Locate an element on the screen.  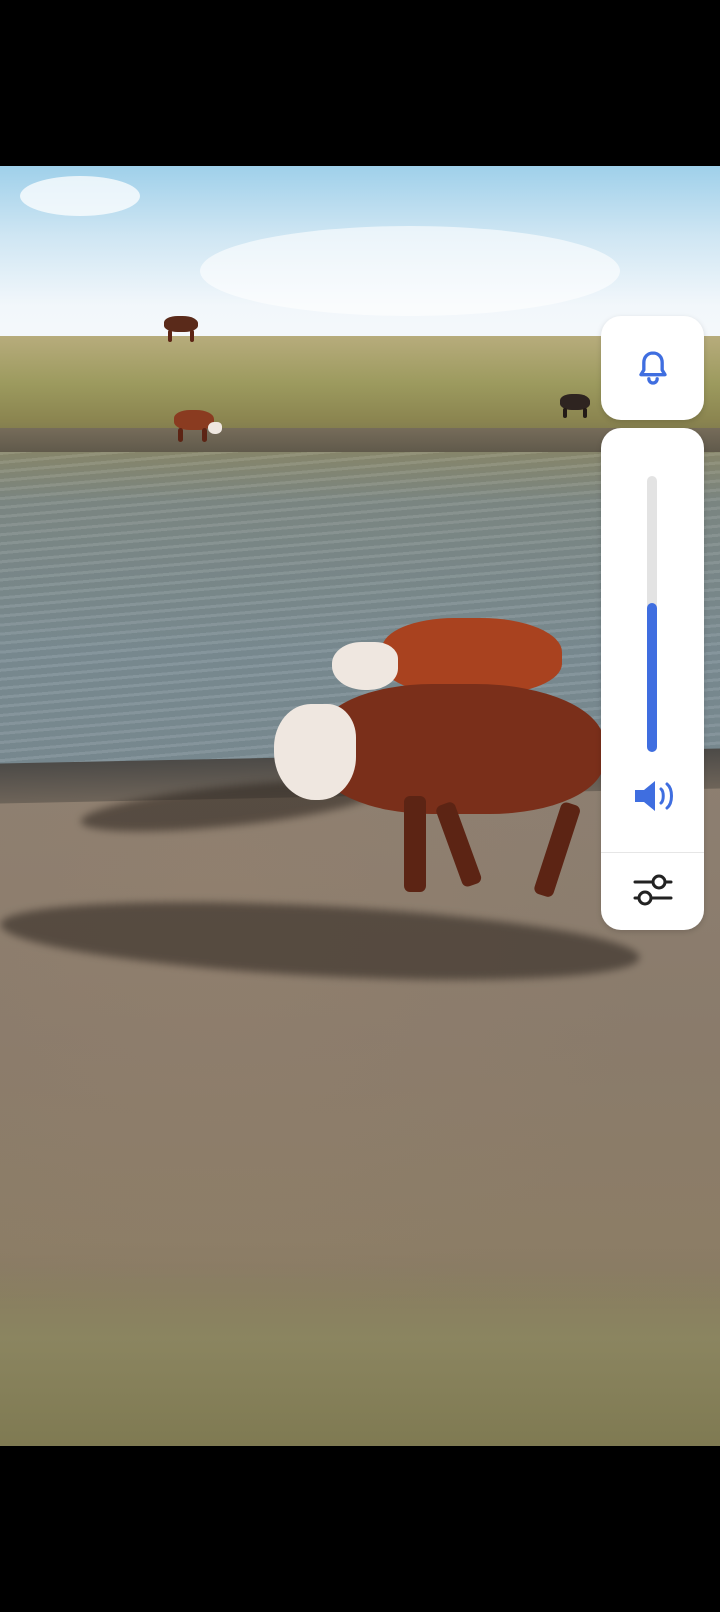
bottom-letterbox is located at coordinates (360, 1529).